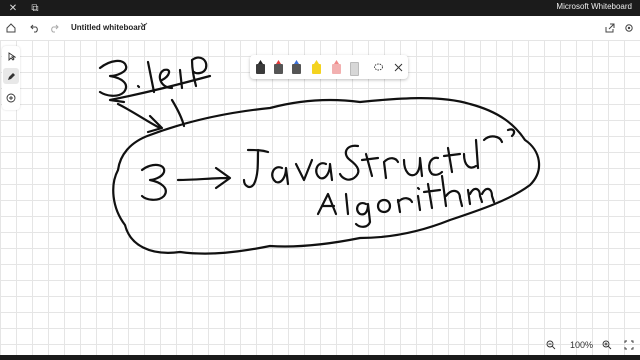 The image size is (640, 360). I want to click on letter-a2, so click(324, 172).